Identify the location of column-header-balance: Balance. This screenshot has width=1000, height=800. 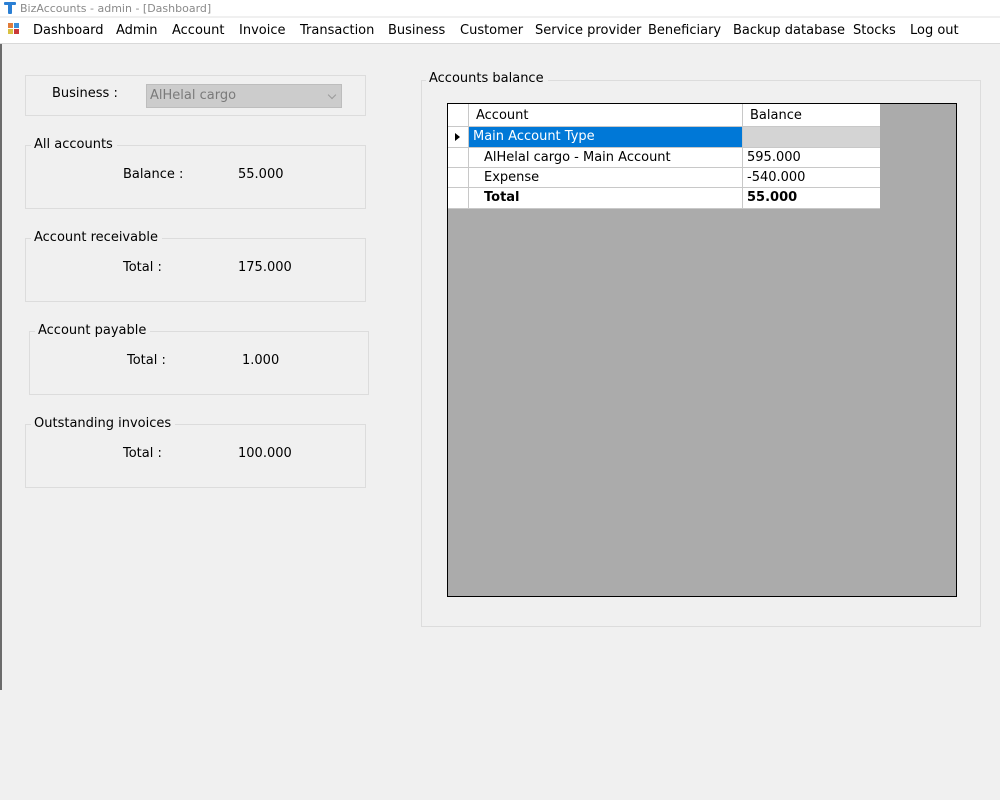
(811, 115).